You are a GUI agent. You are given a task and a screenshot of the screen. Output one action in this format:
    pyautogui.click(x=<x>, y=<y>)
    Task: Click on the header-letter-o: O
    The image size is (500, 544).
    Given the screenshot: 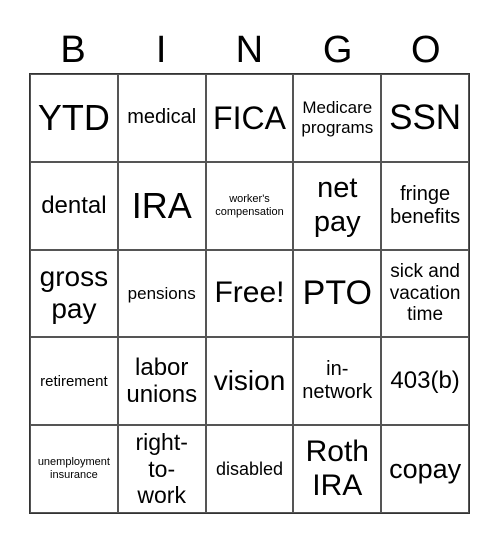 What is the action you would take?
    pyautogui.click(x=426, y=50)
    